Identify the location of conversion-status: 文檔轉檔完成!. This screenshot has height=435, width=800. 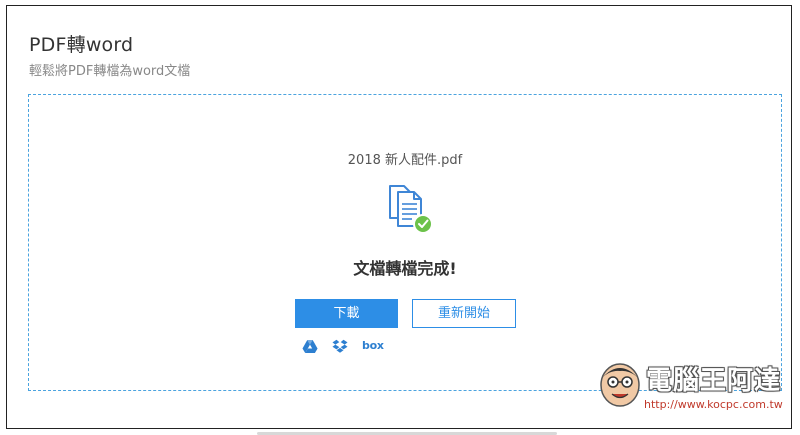
(405, 268).